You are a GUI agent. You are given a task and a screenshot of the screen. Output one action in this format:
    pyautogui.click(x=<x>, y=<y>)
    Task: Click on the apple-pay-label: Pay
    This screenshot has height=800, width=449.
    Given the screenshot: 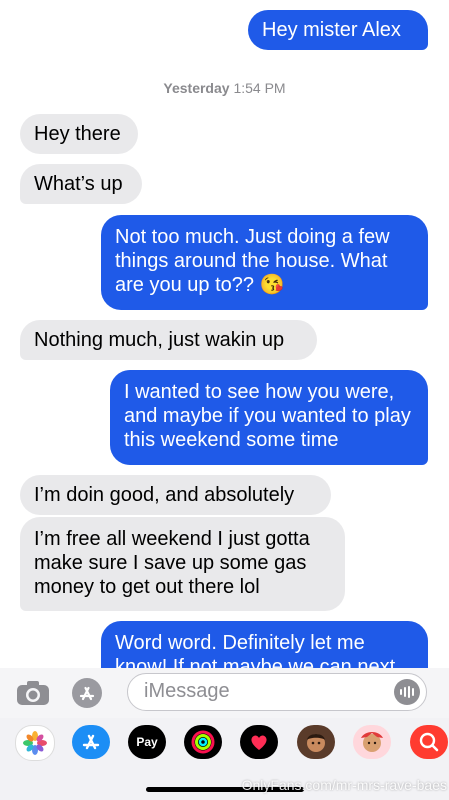 What is the action you would take?
    pyautogui.click(x=147, y=742)
    